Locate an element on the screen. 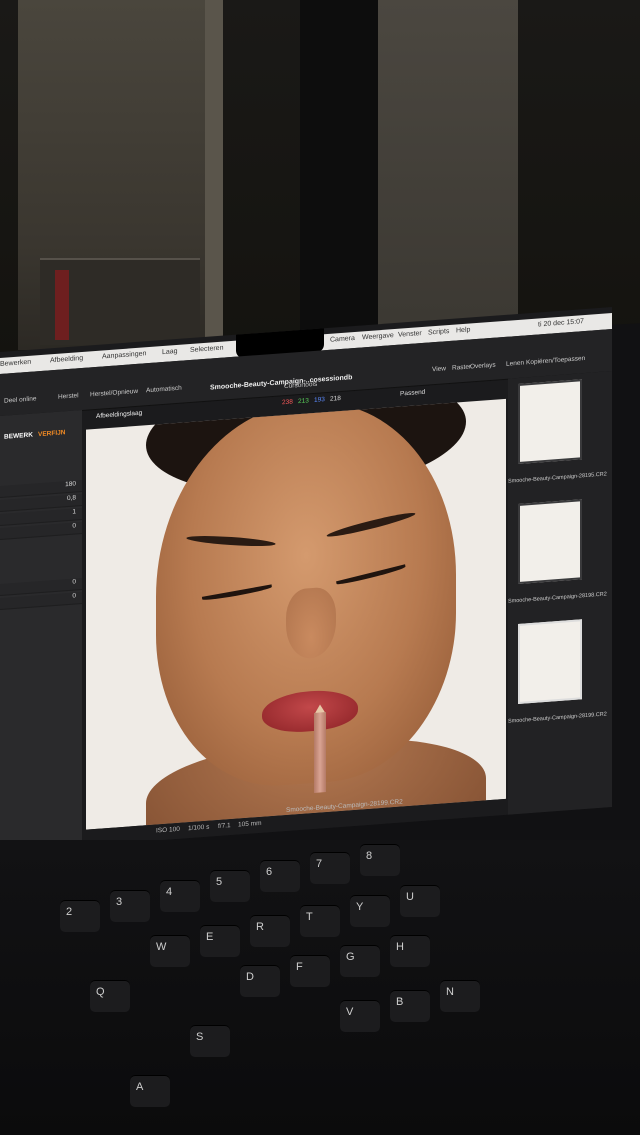 This screenshot has height=1135, width=640. menu-afbeelding: Afbeelding is located at coordinates (66, 359).